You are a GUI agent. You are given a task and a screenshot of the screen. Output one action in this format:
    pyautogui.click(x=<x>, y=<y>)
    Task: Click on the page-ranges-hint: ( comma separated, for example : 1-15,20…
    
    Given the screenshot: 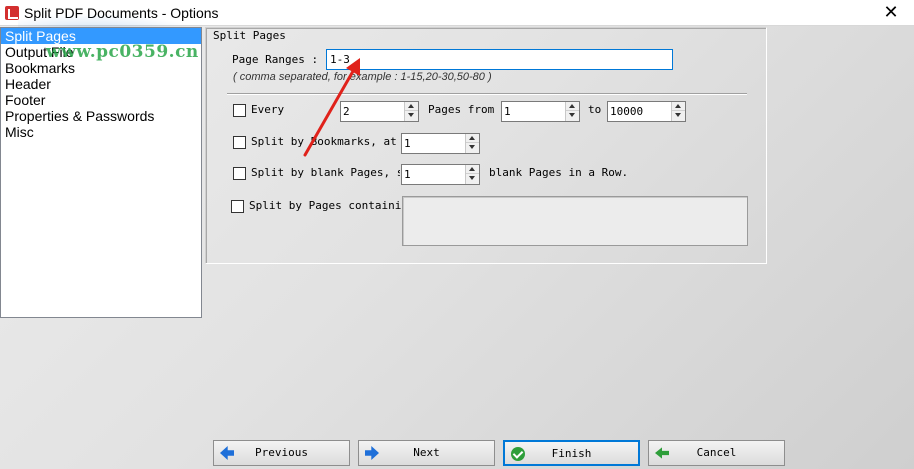 What is the action you would take?
    pyautogui.click(x=362, y=77)
    